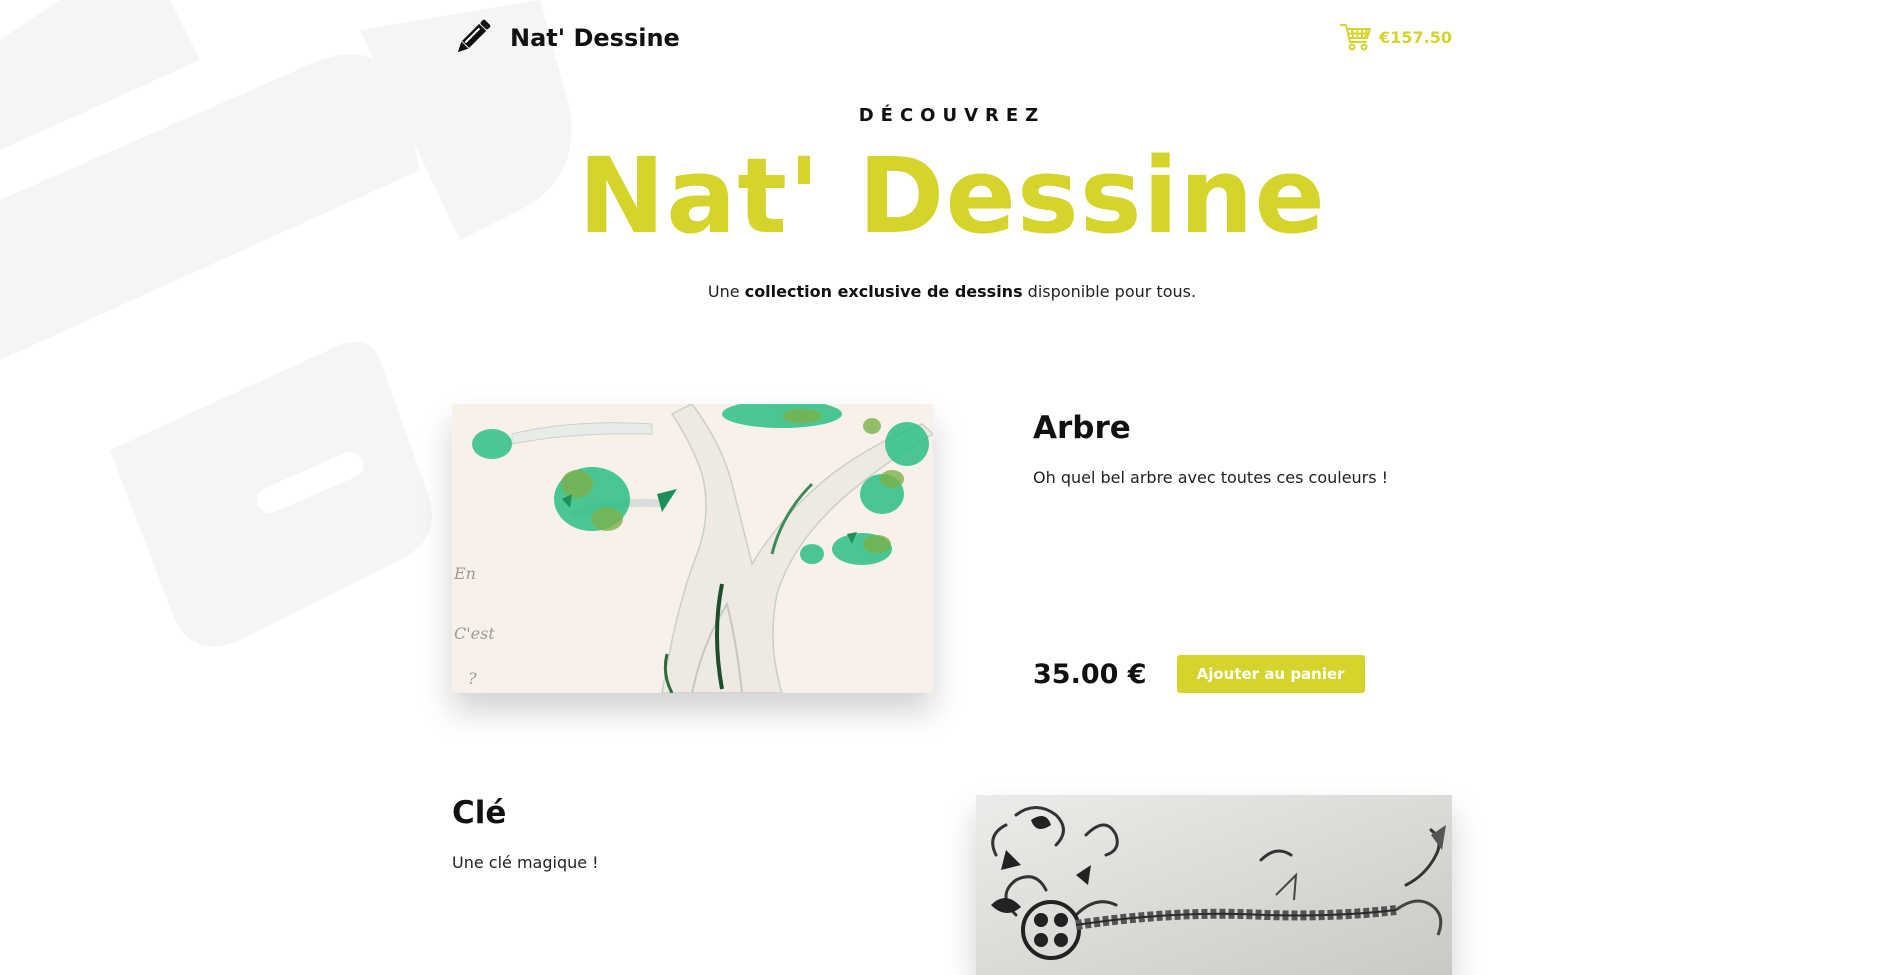 The height and width of the screenshot is (975, 1903). I want to click on svg-text: En, so click(464, 573).